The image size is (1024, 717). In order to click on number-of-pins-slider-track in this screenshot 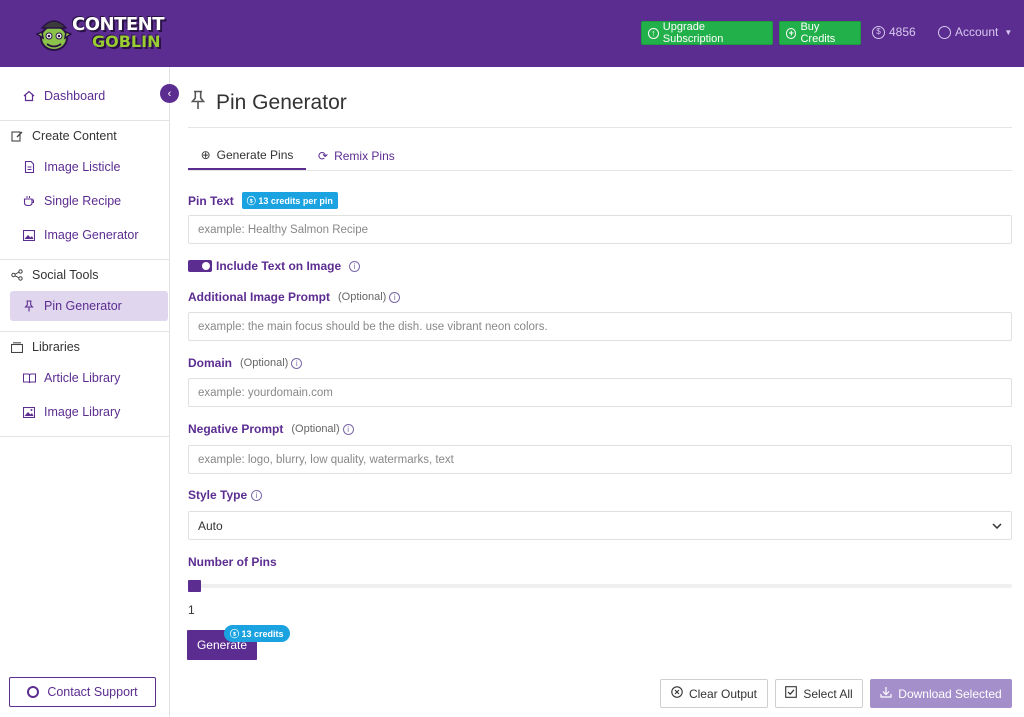, I will do `click(600, 586)`.